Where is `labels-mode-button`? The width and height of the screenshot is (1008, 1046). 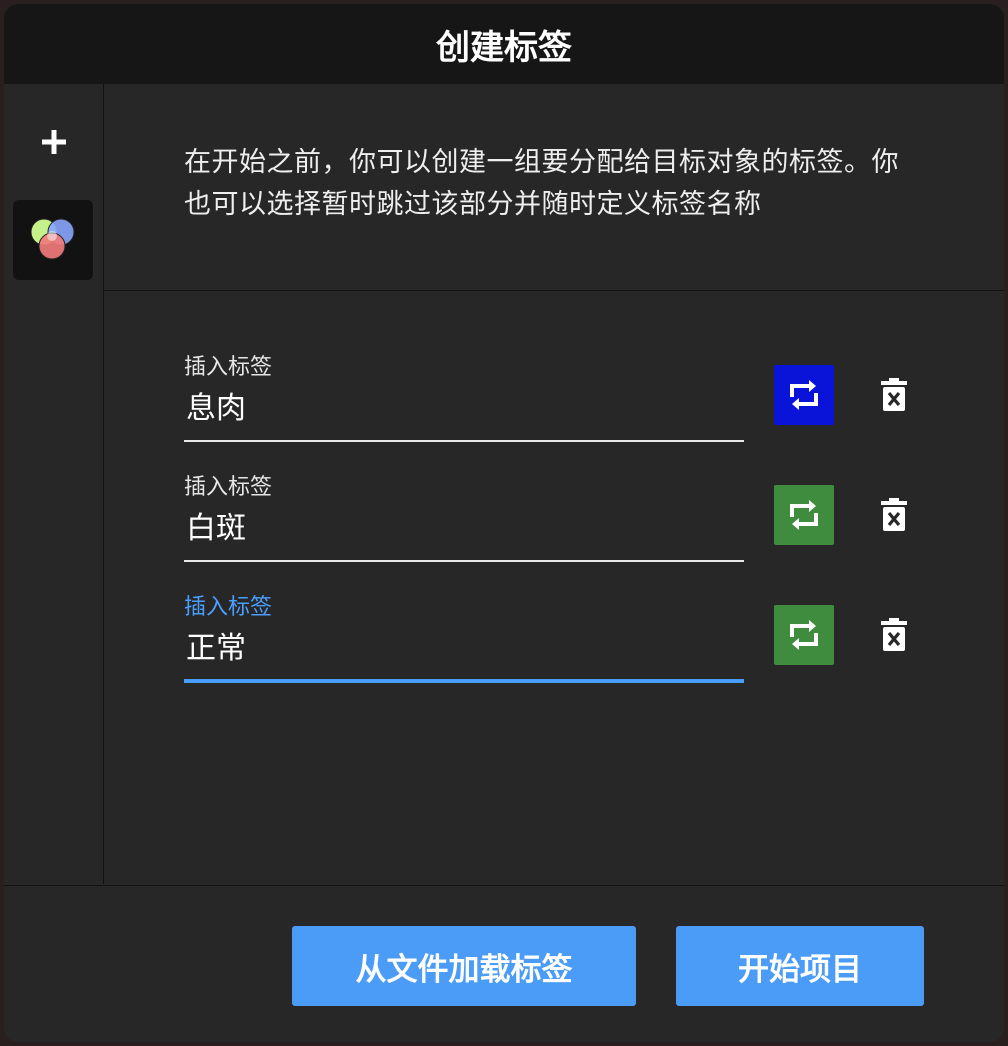
labels-mode-button is located at coordinates (53, 240).